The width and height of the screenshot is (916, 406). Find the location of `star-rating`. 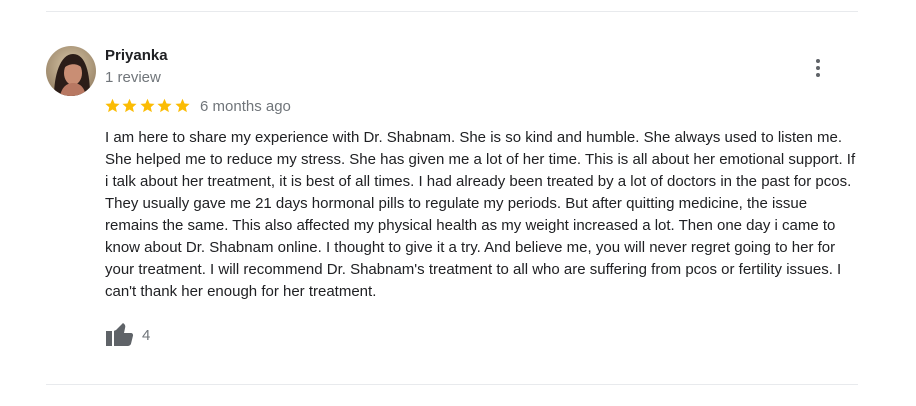

star-rating is located at coordinates (147, 105).